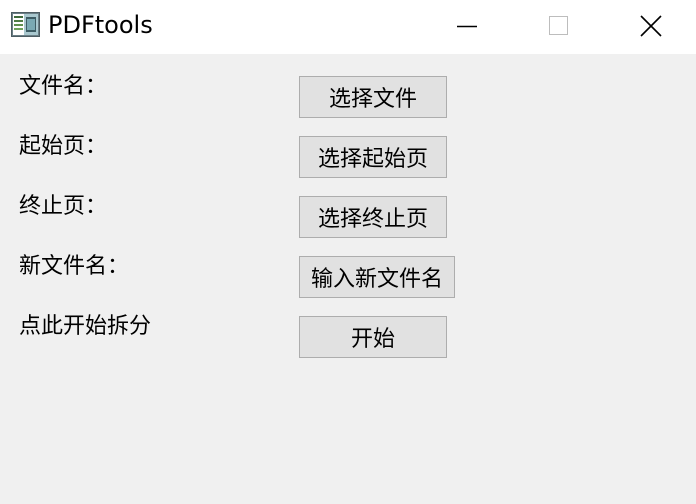  Describe the element at coordinates (377, 277) in the screenshot. I see `enter-new-filename-button: 输入新文件名` at that location.